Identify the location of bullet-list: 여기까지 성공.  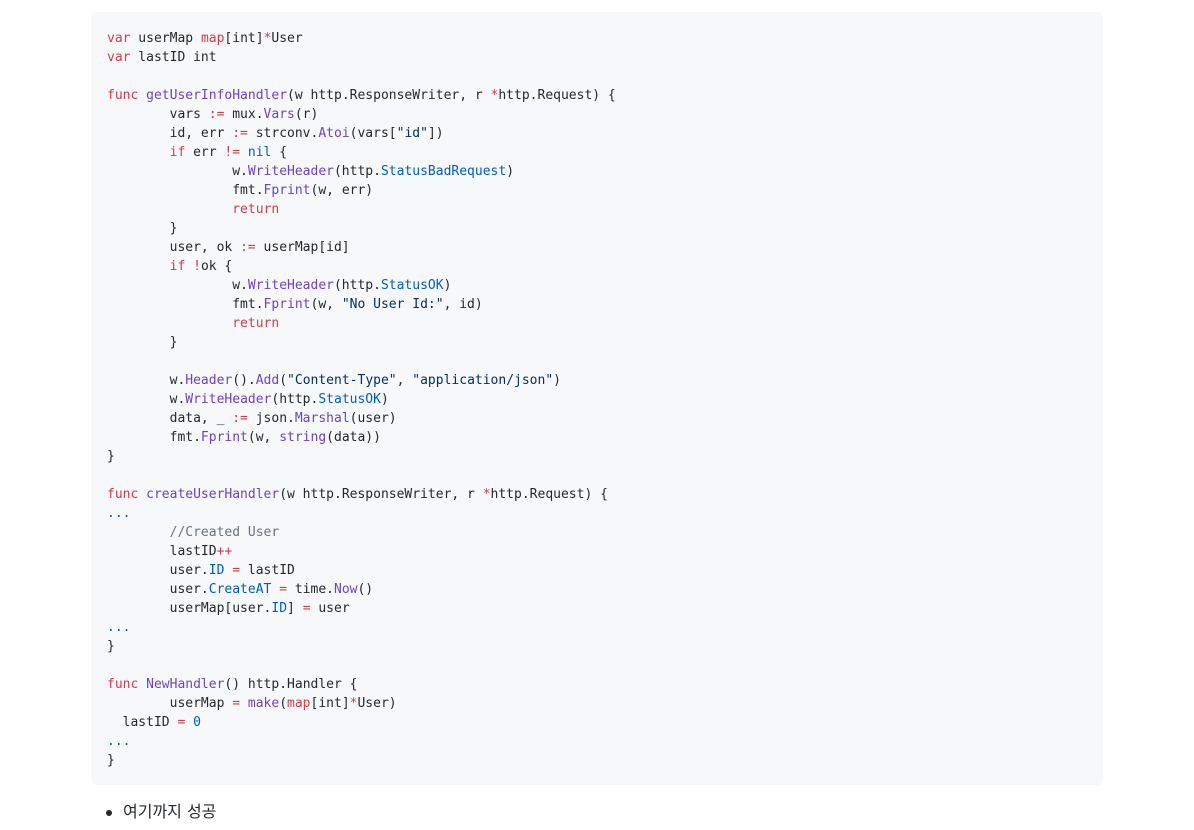
(160, 812).